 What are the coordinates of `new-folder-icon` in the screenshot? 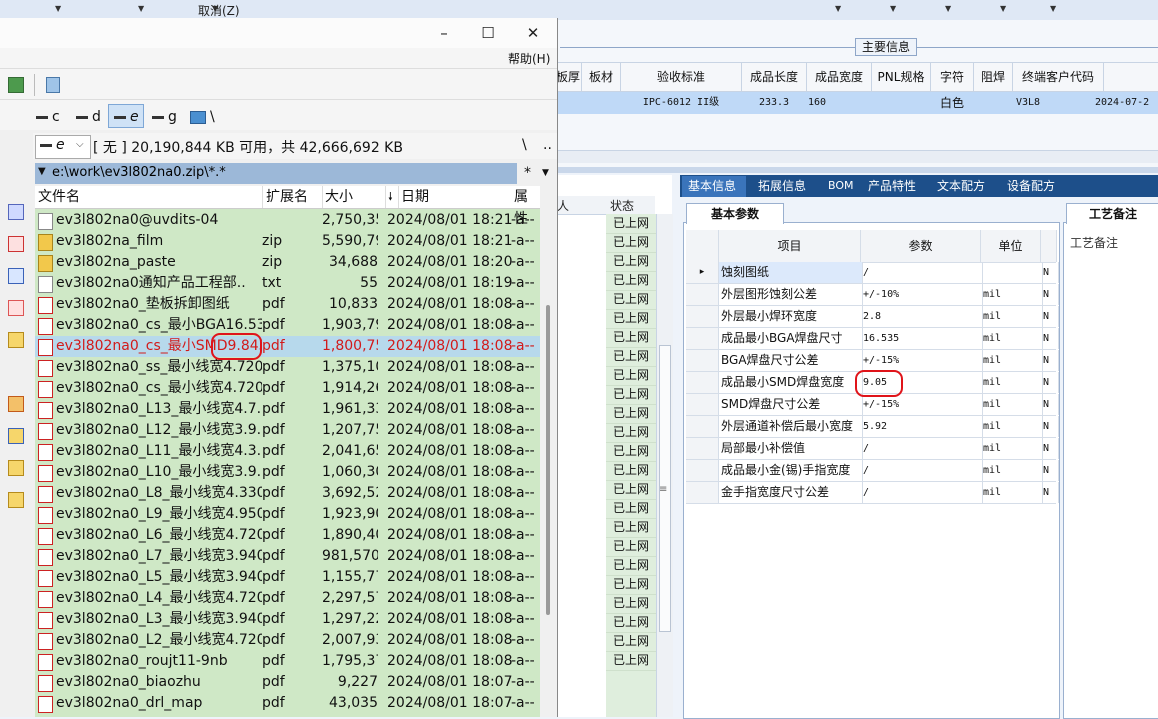 It's located at (16, 436).